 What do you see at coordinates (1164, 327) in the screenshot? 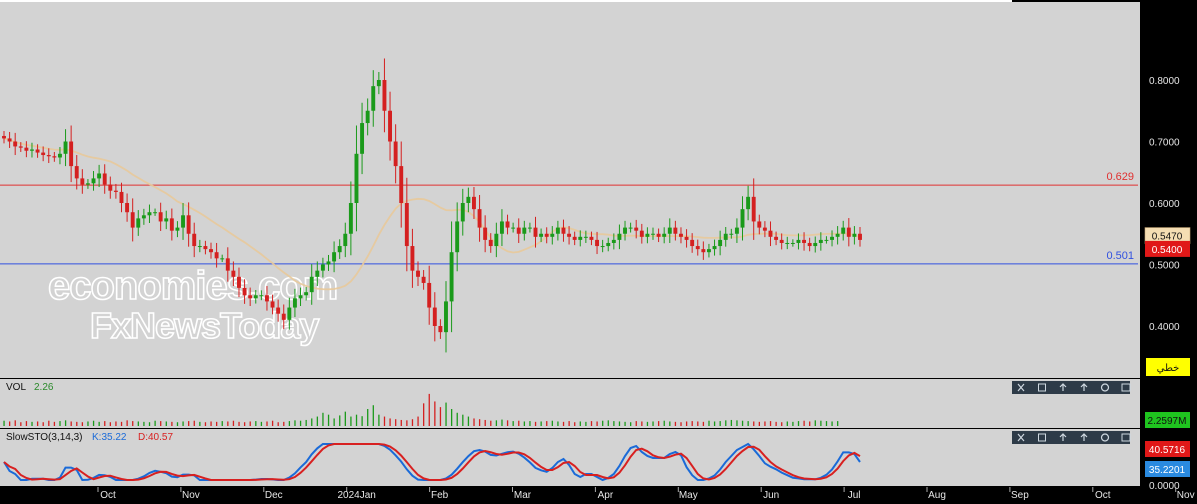
I see `price-tick-4: 0.4000` at bounding box center [1164, 327].